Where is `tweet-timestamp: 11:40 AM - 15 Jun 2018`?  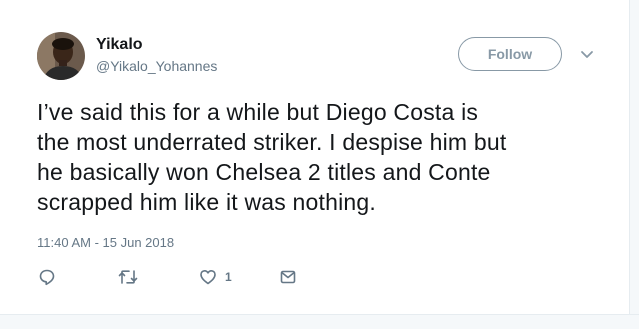 tweet-timestamp: 11:40 AM - 15 Jun 2018 is located at coordinates (105, 243).